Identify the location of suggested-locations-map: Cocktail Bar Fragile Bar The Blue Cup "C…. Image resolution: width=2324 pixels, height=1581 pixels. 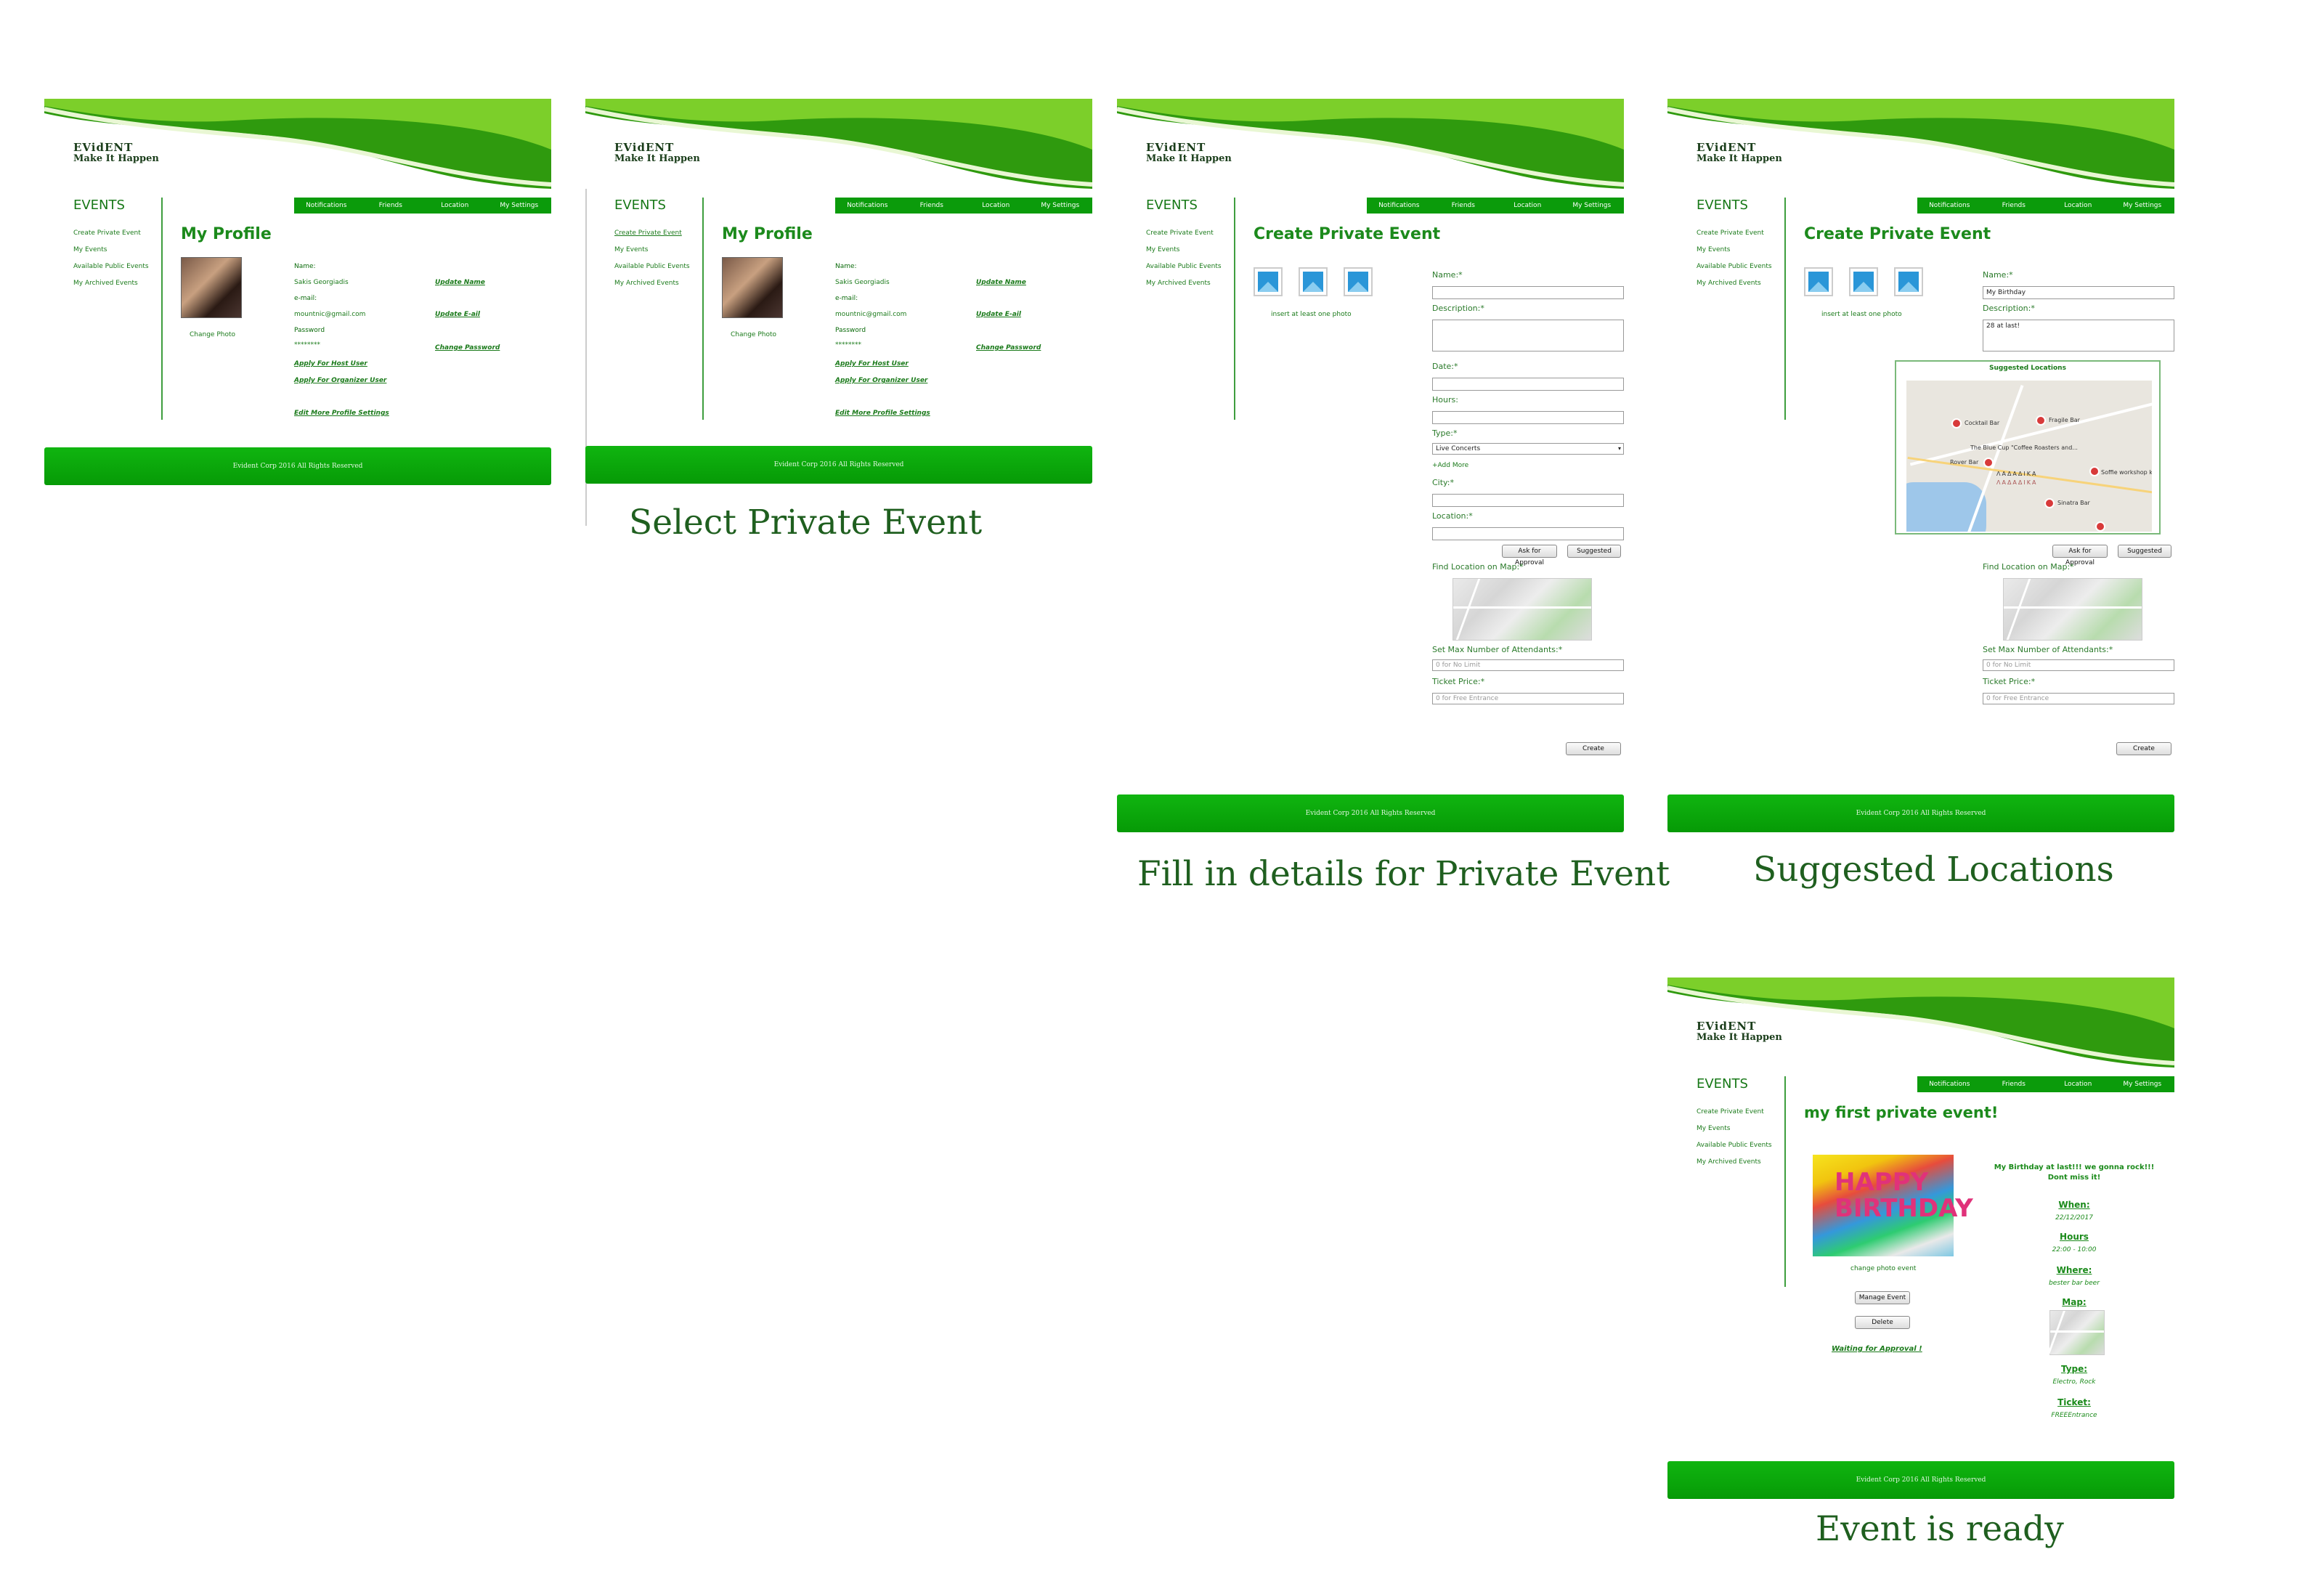
(2029, 457).